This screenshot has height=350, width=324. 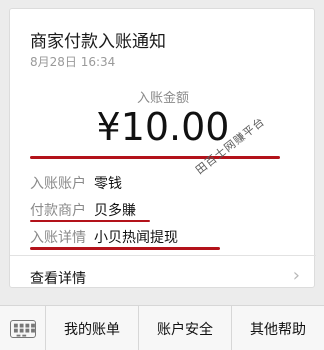 I want to click on annotation-underline-detail, so click(x=125, y=248).